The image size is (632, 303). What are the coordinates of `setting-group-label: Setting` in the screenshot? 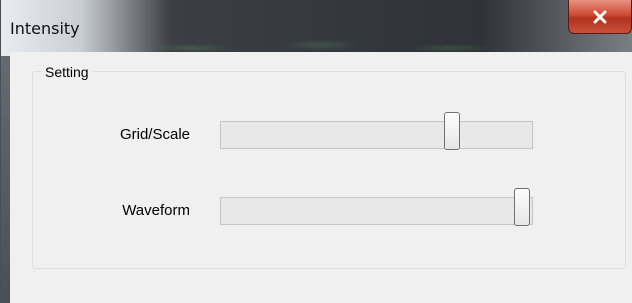 It's located at (67, 72).